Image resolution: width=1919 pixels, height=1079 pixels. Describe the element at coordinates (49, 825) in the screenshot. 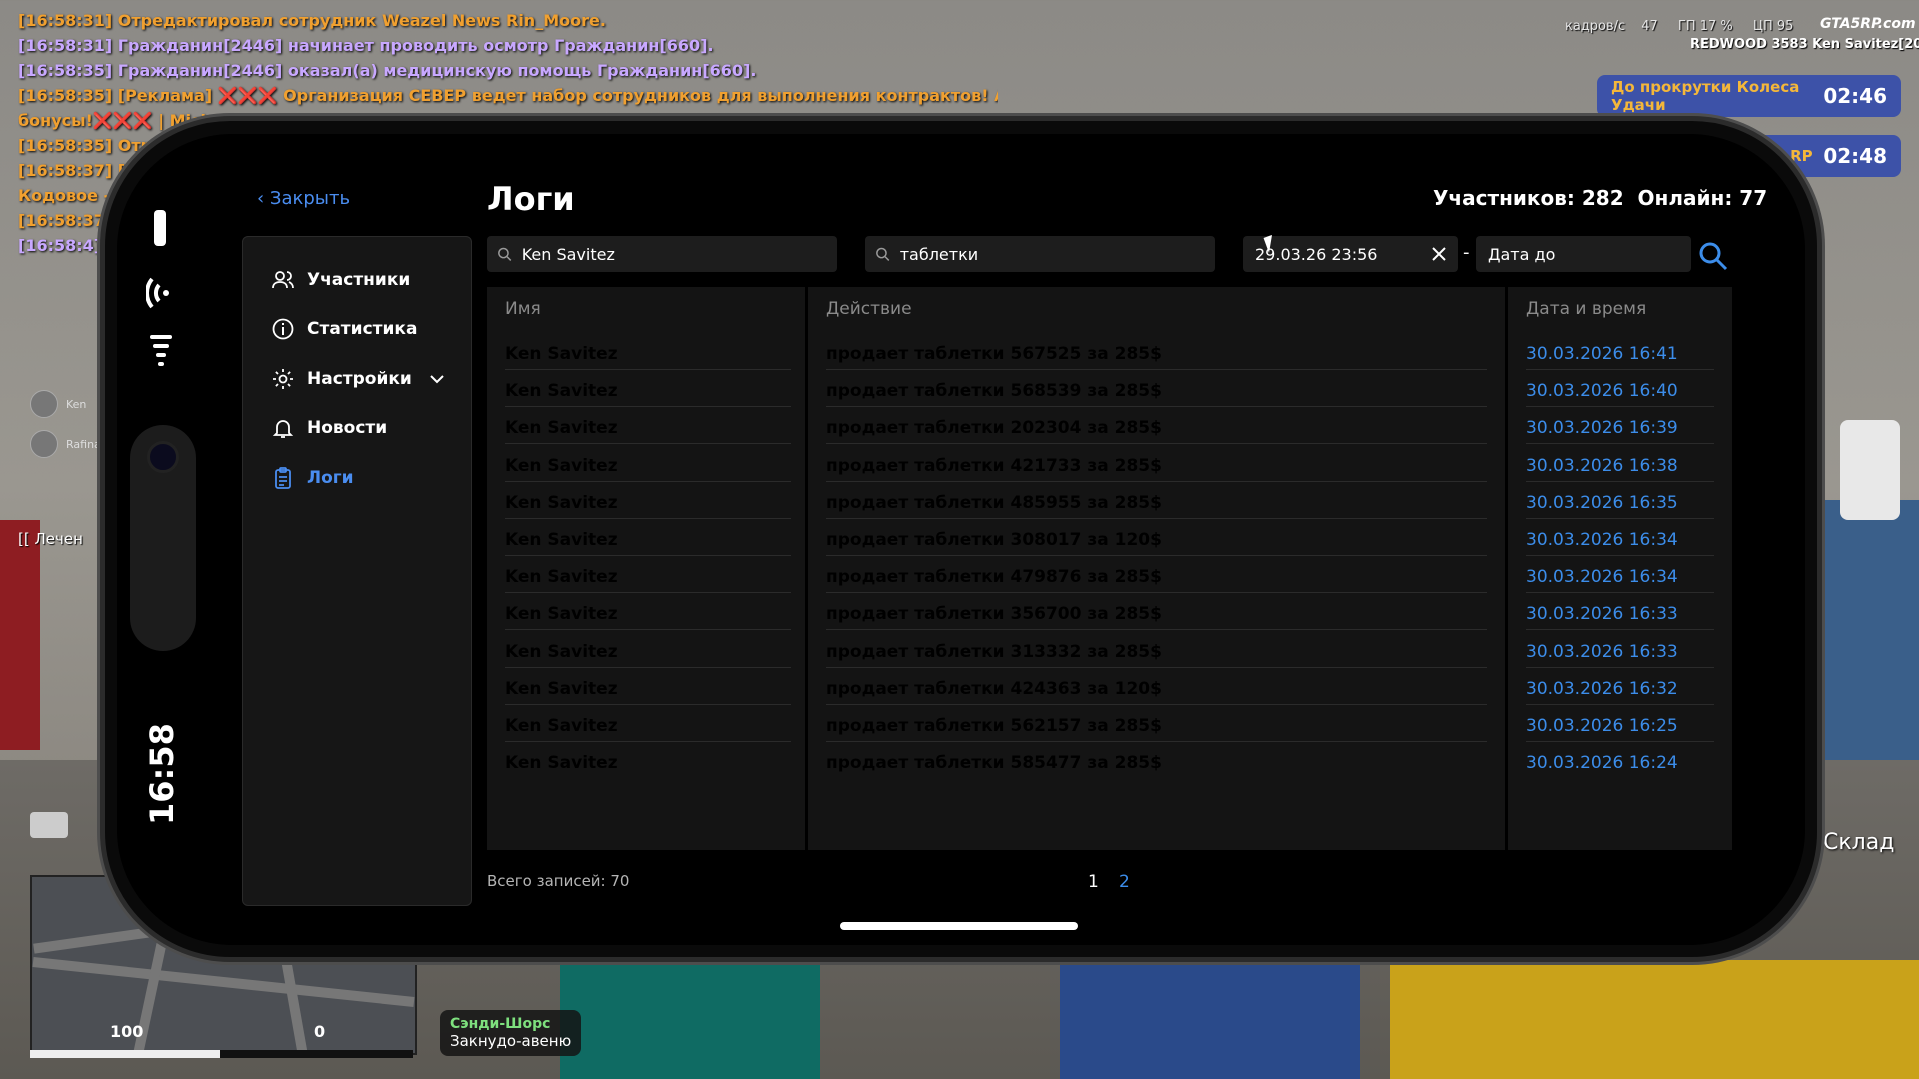

I see `camera-icon` at that location.